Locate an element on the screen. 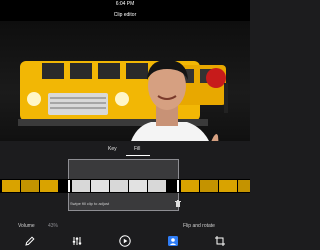  person-overlay-image is located at coordinates (175, 100).